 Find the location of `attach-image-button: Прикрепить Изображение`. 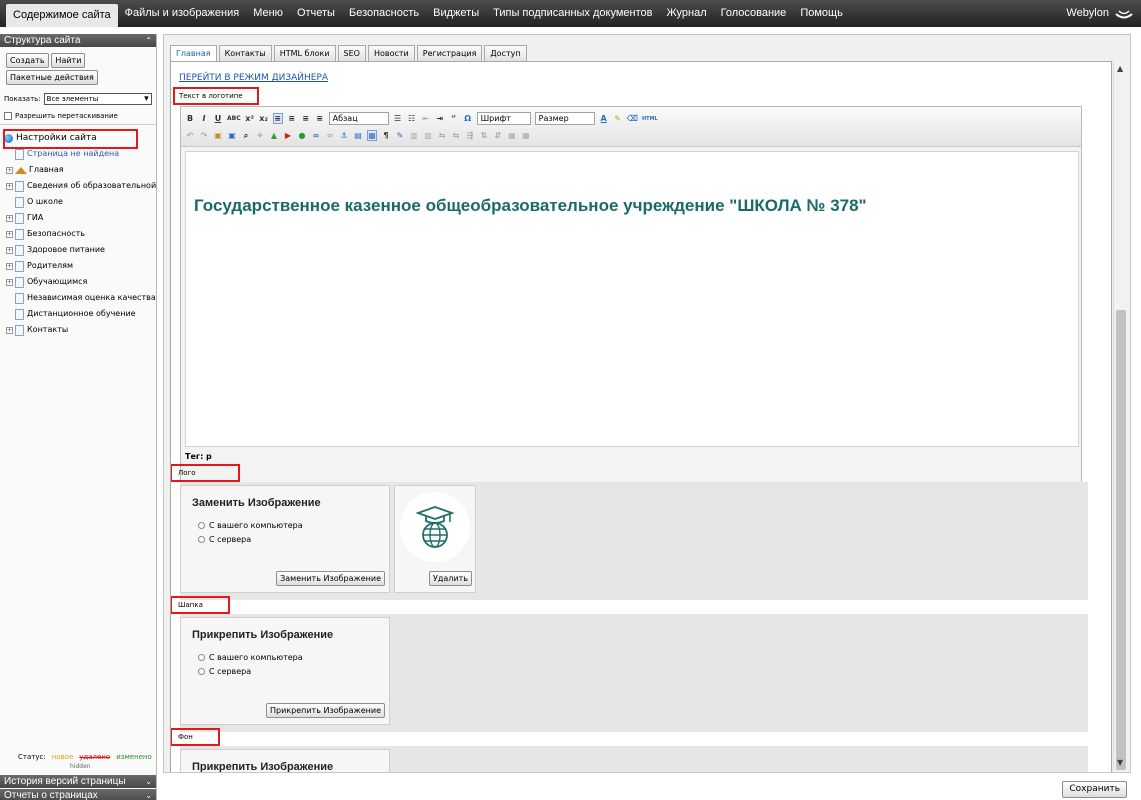

attach-image-button: Прикрепить Изображение is located at coordinates (325, 710).